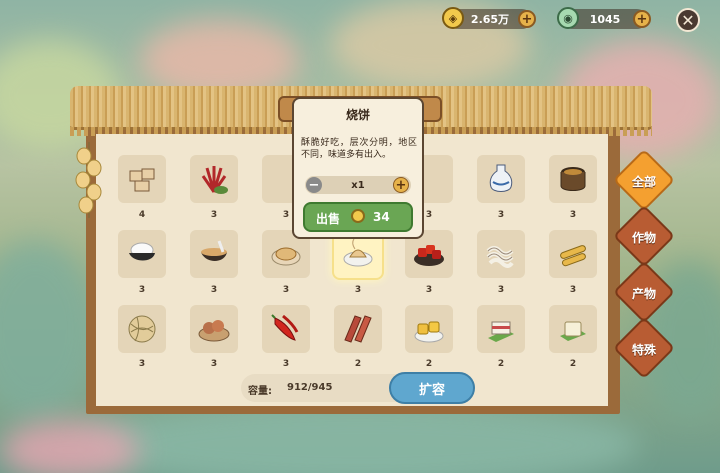 This screenshot has width=720, height=473. I want to click on increase-quantity-button: +, so click(401, 185).